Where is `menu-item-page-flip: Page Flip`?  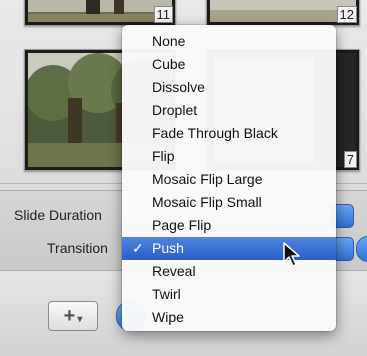
menu-item-page-flip: Page Flip is located at coordinates (229, 225).